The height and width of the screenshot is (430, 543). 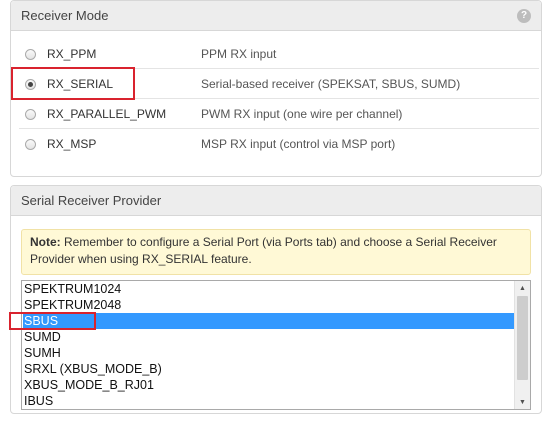 I want to click on receiver-mode-header: Receiver Mode ?, so click(x=276, y=16).